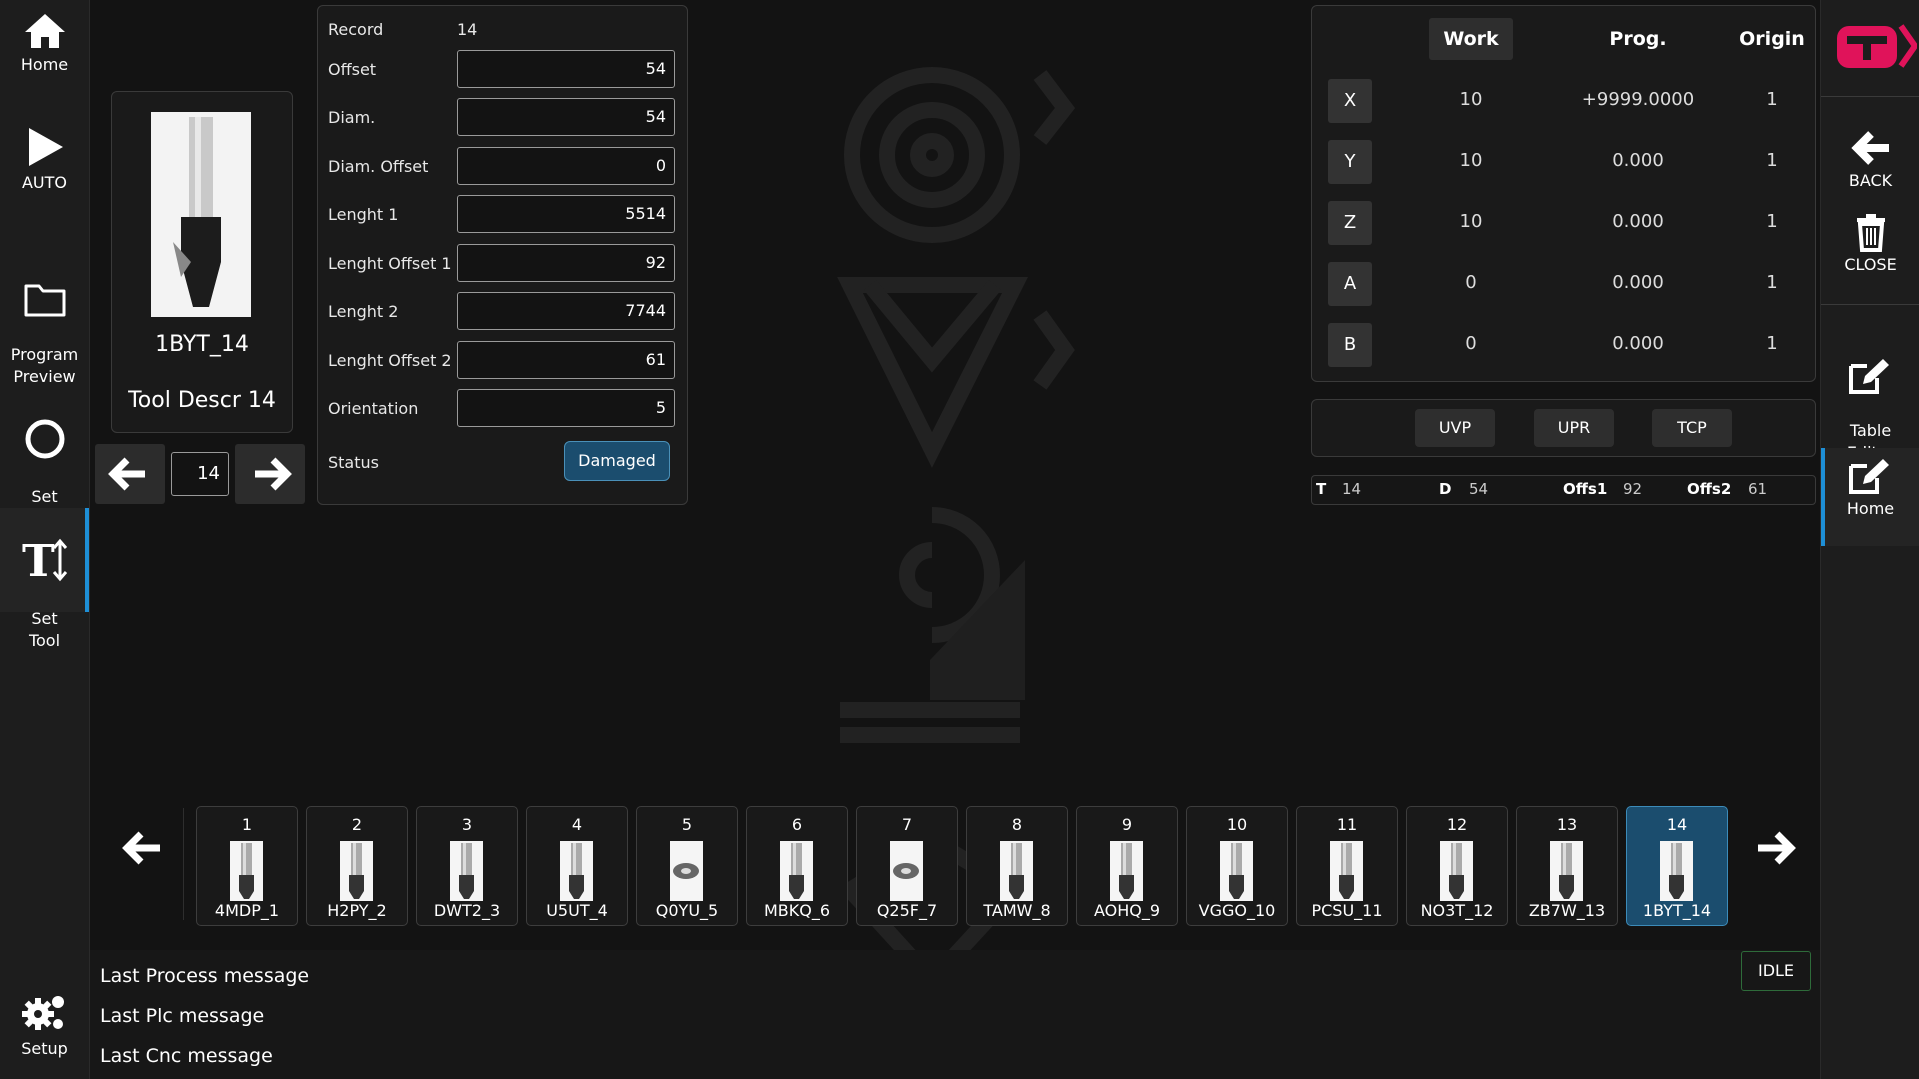 The image size is (1919, 1079). I want to click on tool-number: 10, so click(1237, 824).